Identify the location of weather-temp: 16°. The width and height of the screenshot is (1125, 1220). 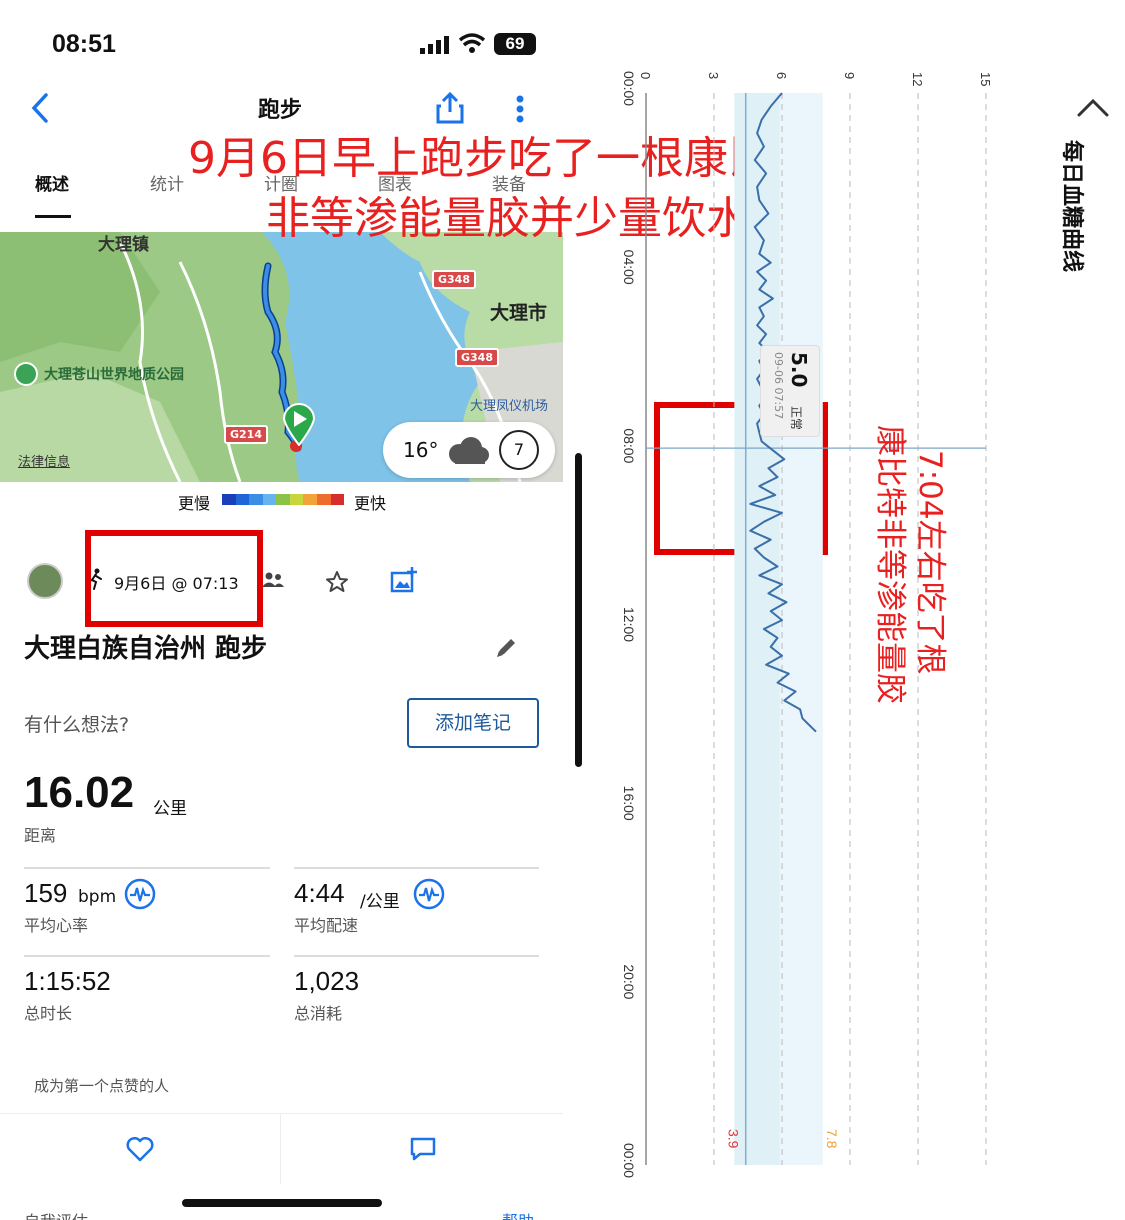
(421, 450).